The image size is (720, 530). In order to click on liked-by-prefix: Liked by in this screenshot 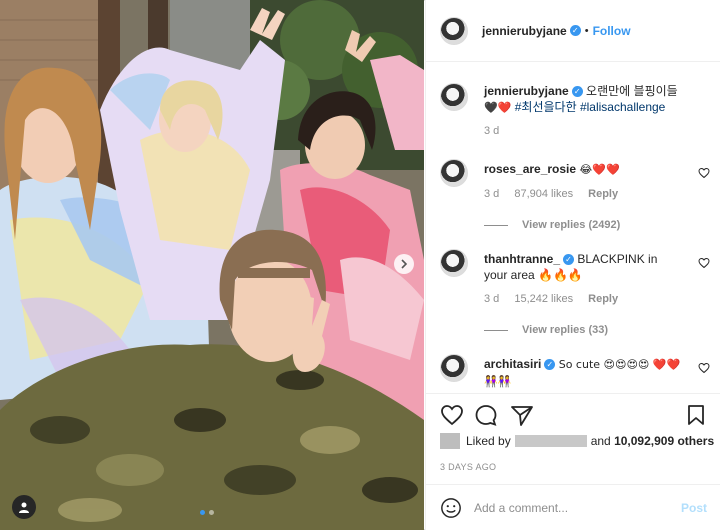, I will do `click(488, 441)`.